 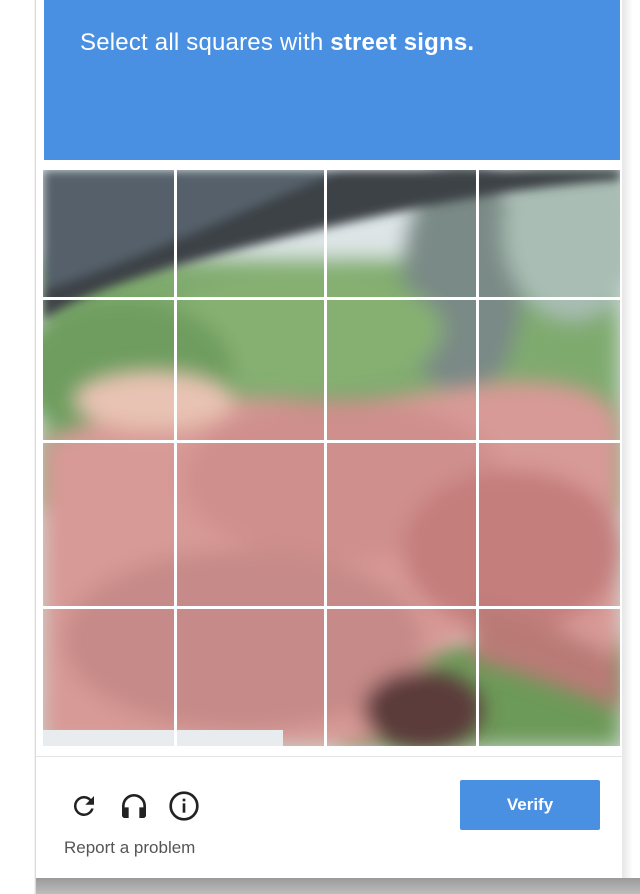 What do you see at coordinates (631, 447) in the screenshot?
I see `window-right-edge` at bounding box center [631, 447].